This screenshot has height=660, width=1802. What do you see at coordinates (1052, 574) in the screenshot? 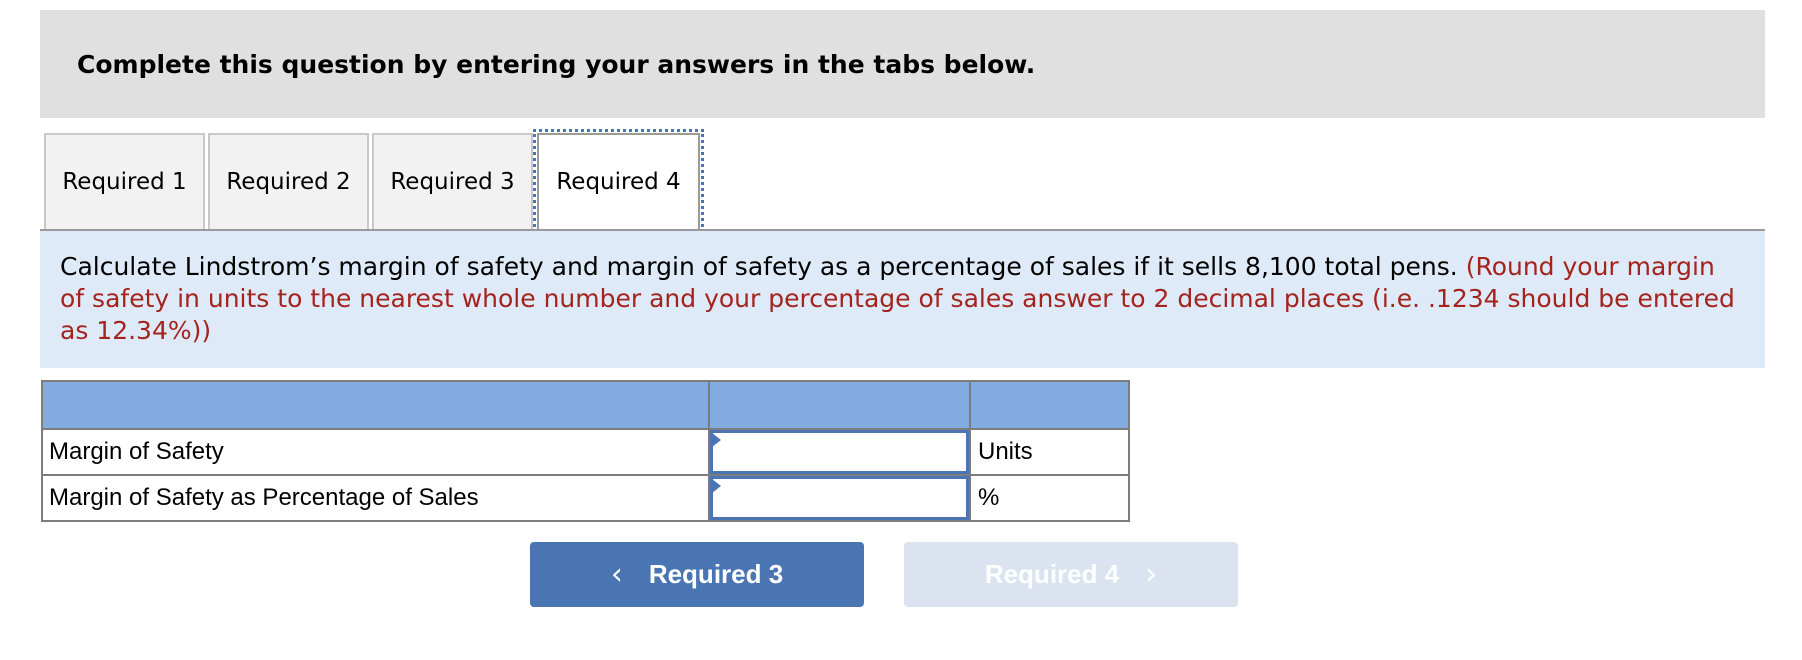
I see `next-button-label: Required 4` at bounding box center [1052, 574].